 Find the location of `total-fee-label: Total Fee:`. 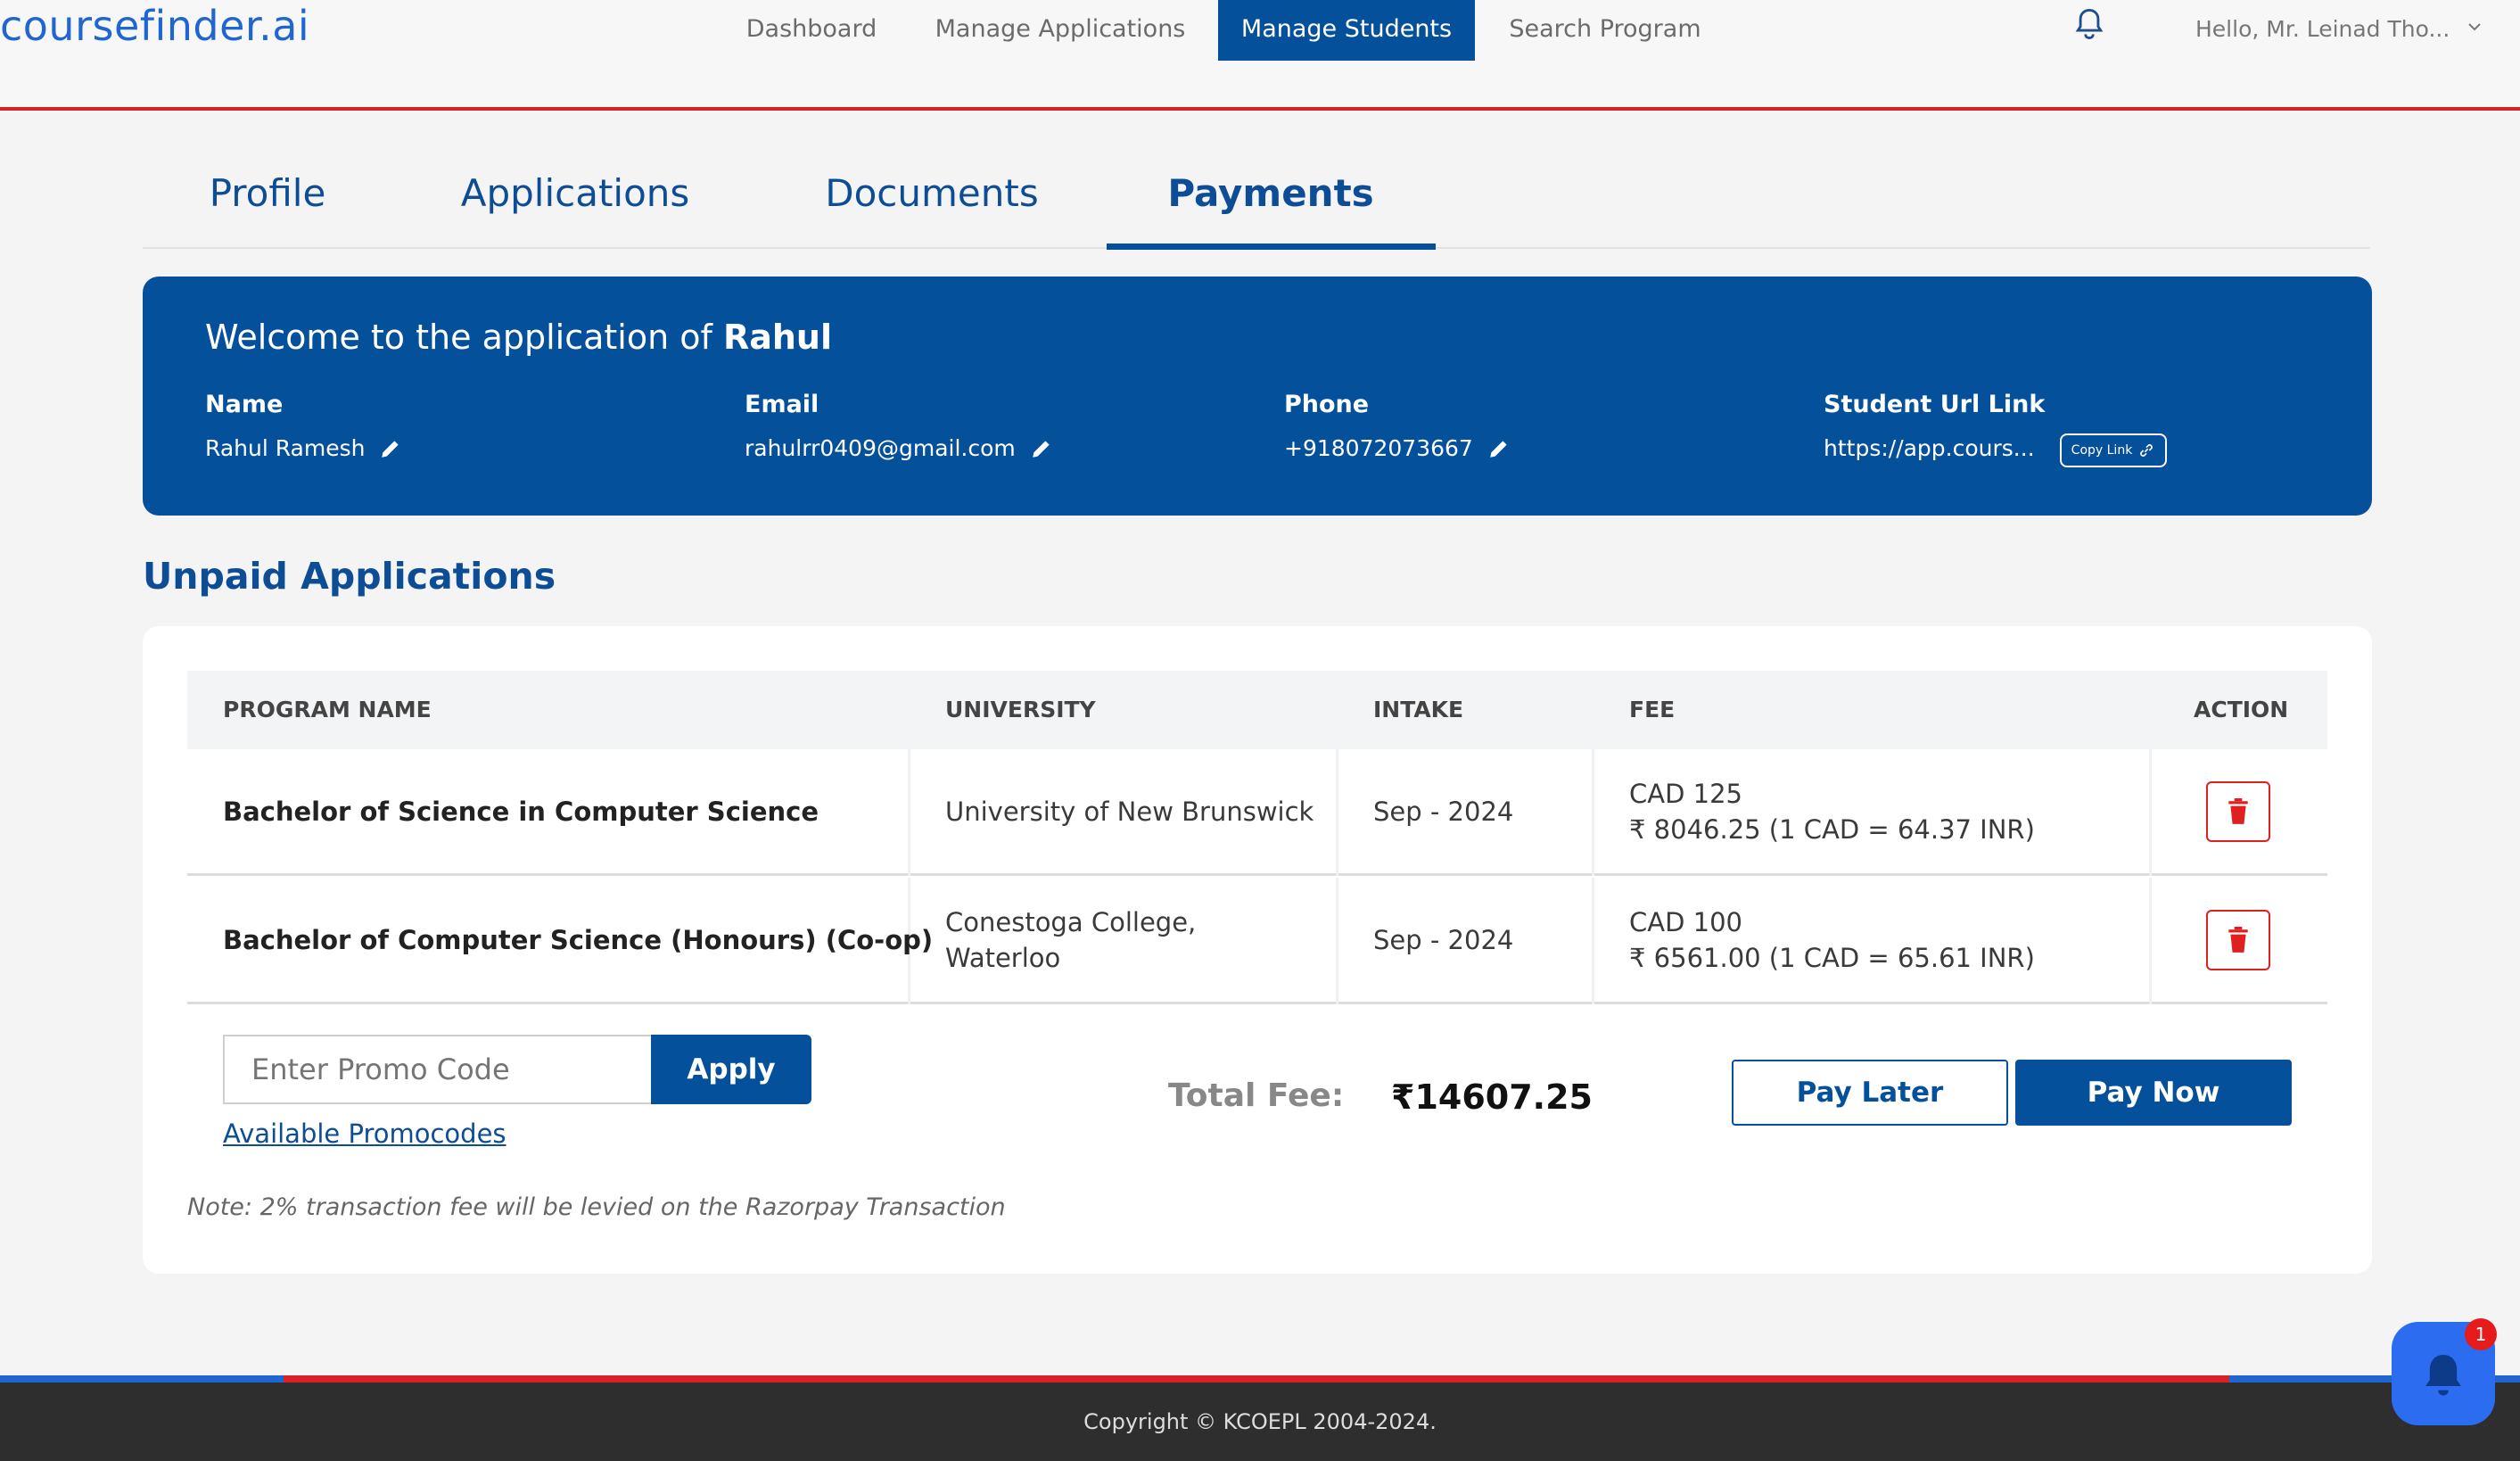

total-fee-label: Total Fee: is located at coordinates (1256, 1096).